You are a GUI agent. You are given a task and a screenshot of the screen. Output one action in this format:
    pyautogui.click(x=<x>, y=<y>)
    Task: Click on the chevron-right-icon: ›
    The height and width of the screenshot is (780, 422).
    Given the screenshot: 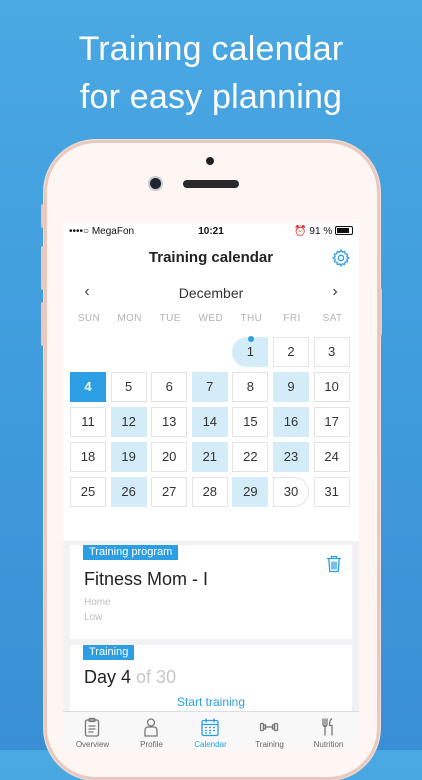 What is the action you would take?
    pyautogui.click(x=335, y=292)
    